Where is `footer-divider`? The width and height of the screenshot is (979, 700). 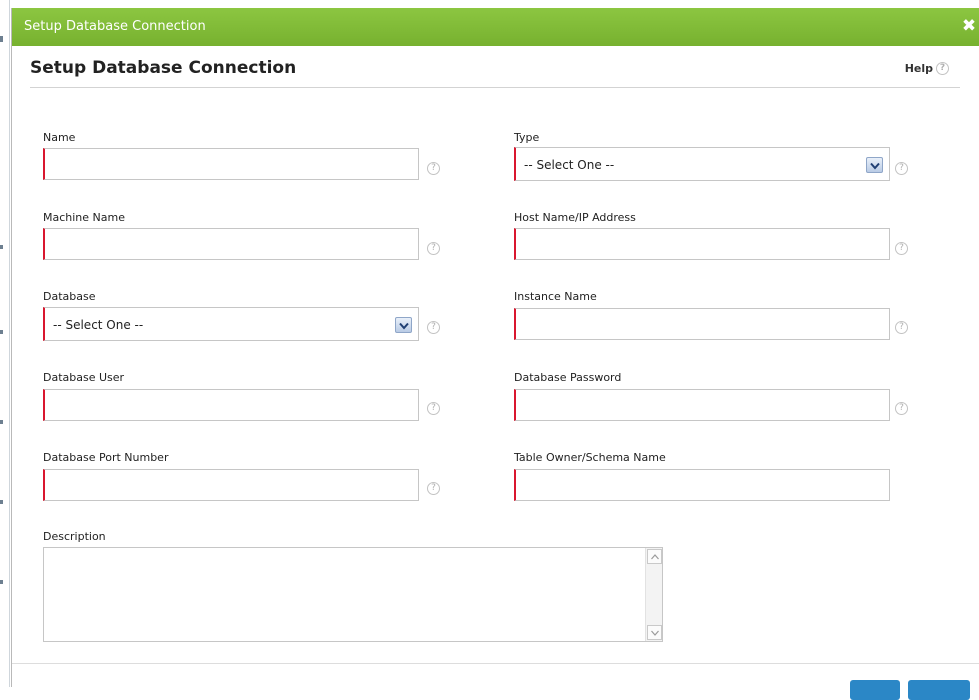
footer-divider is located at coordinates (495, 663).